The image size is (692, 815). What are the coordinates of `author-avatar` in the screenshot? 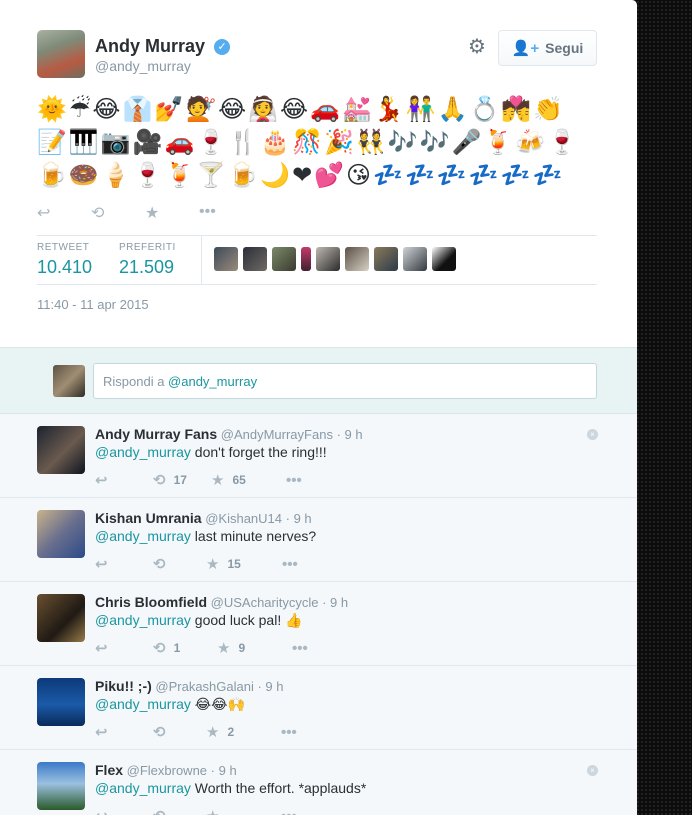 It's located at (61, 54).